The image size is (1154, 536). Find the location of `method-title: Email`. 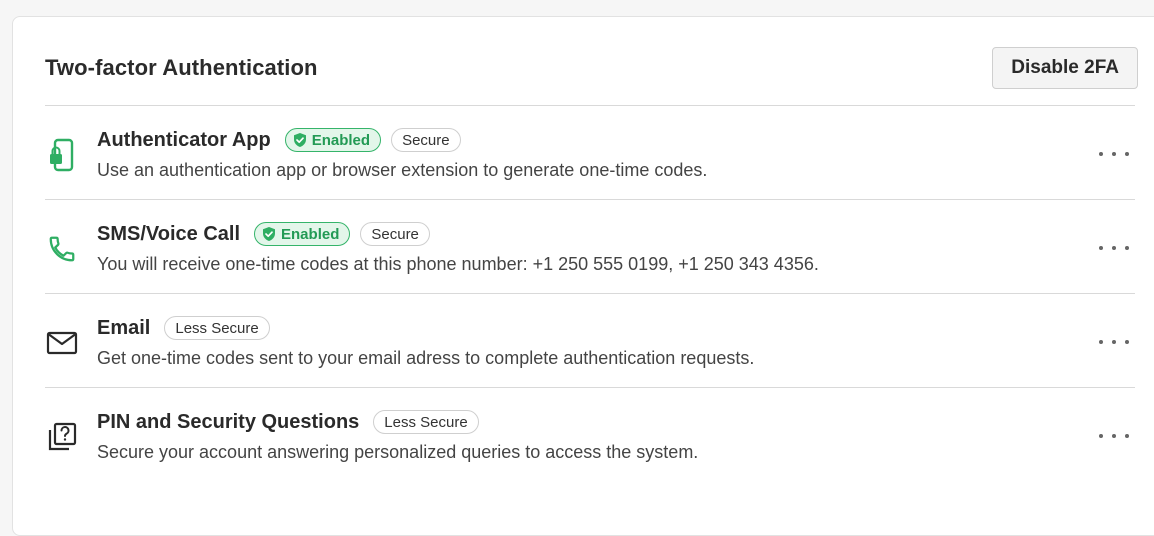

method-title: Email is located at coordinates (124, 327).